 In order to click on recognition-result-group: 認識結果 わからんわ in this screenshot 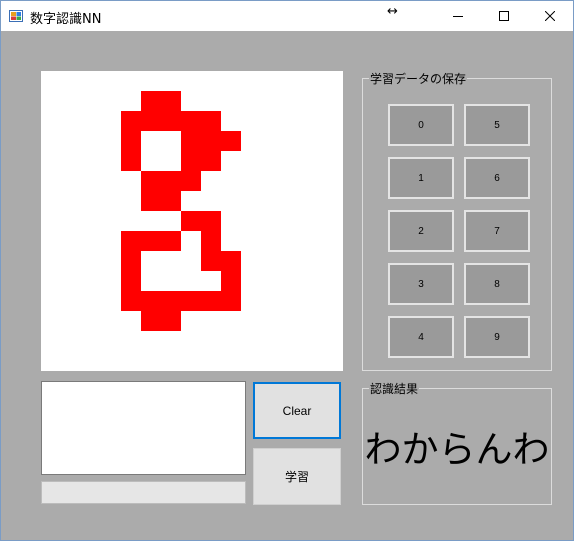, I will do `click(457, 442)`.